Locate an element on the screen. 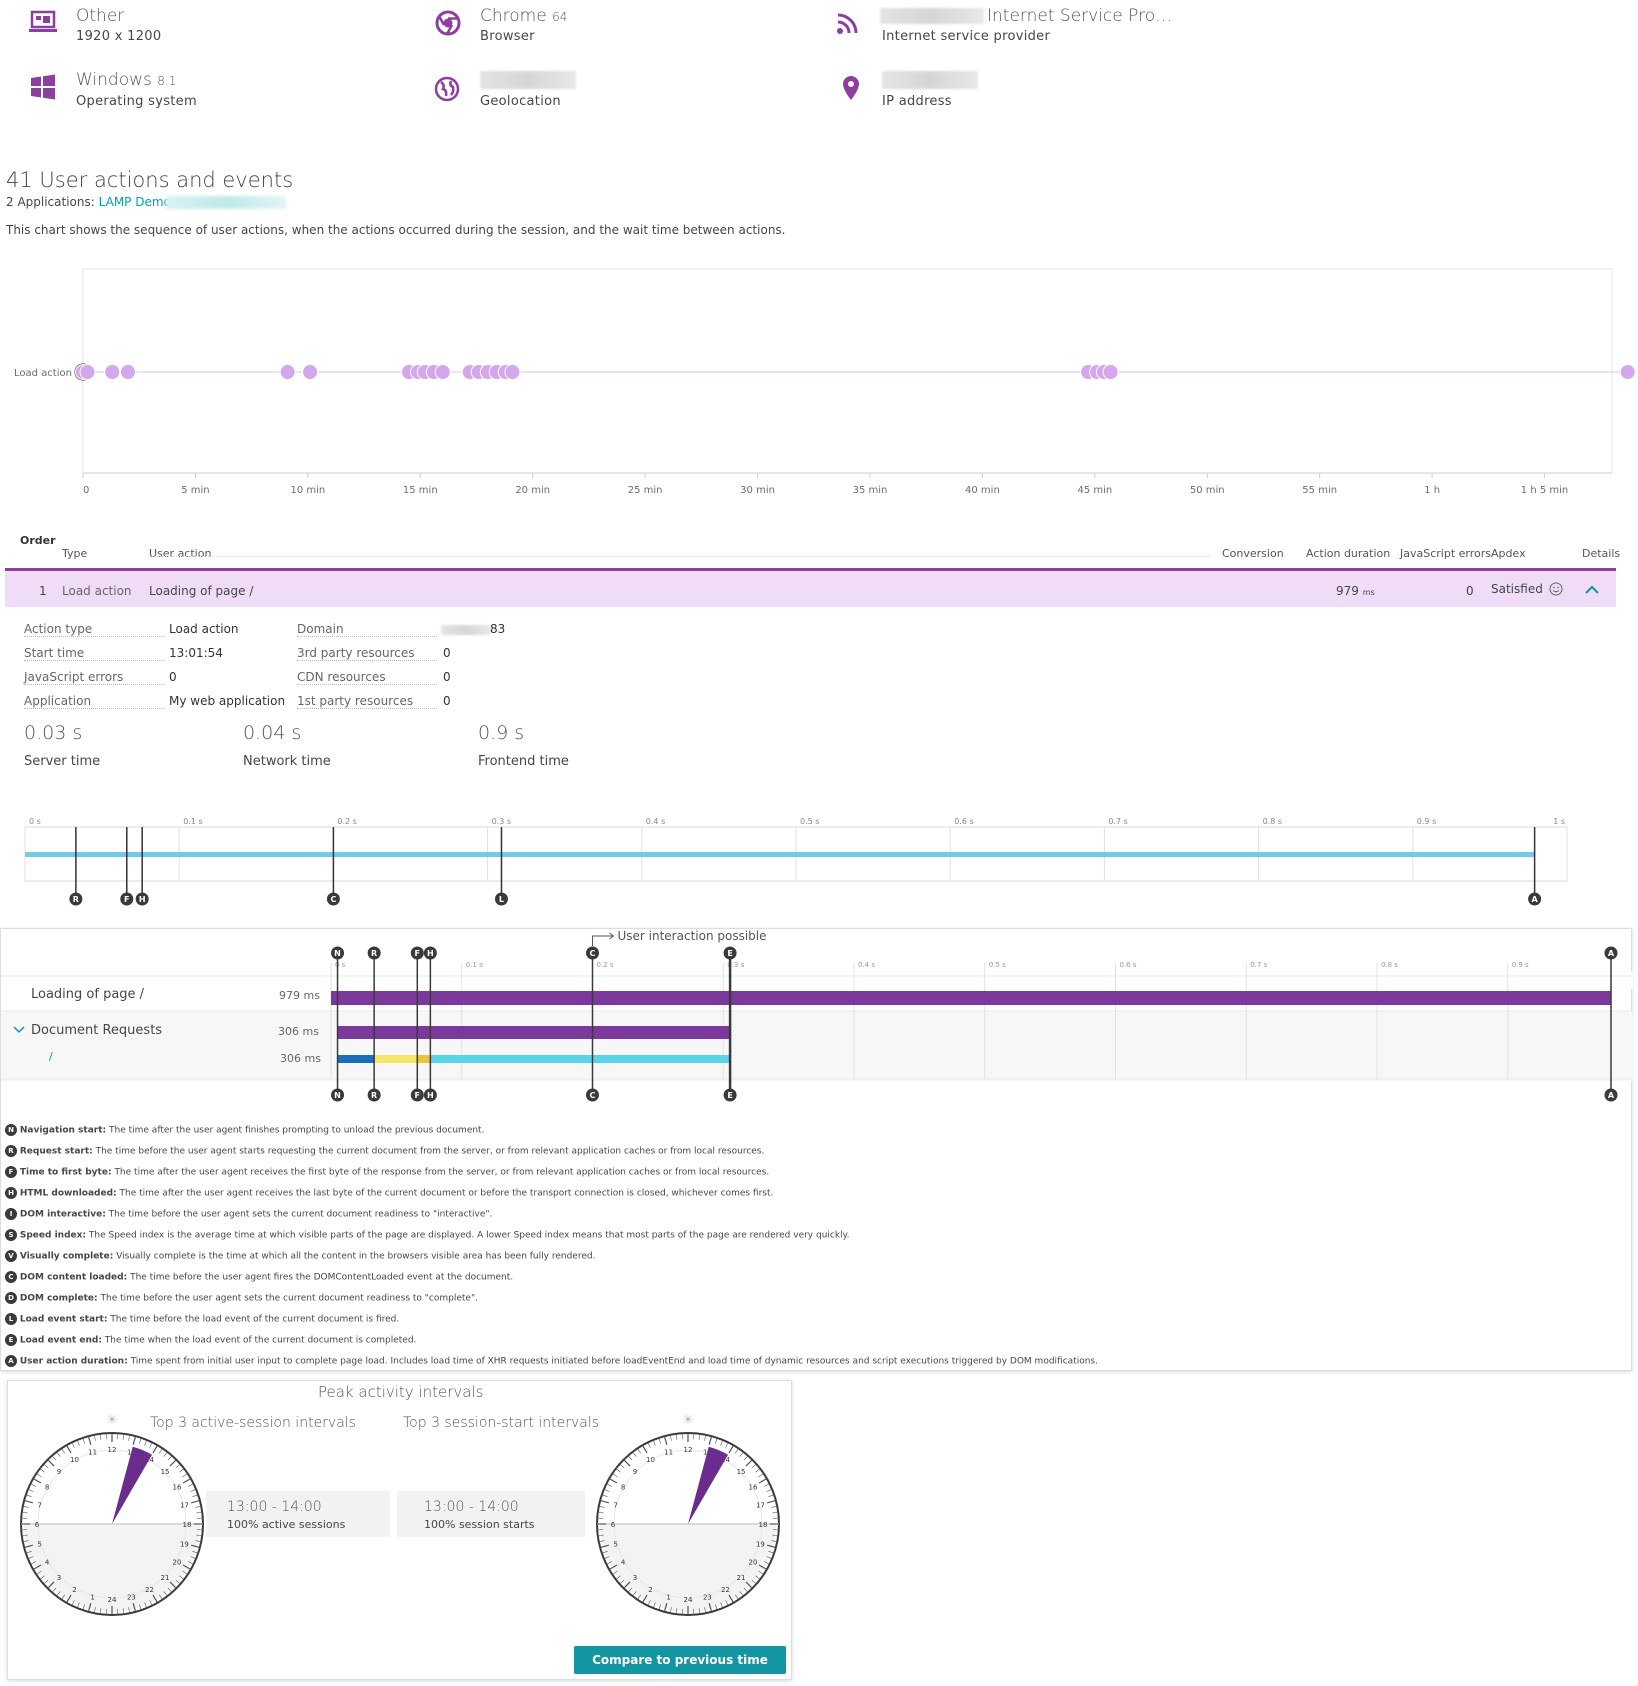  col-details: Details is located at coordinates (1601, 553).